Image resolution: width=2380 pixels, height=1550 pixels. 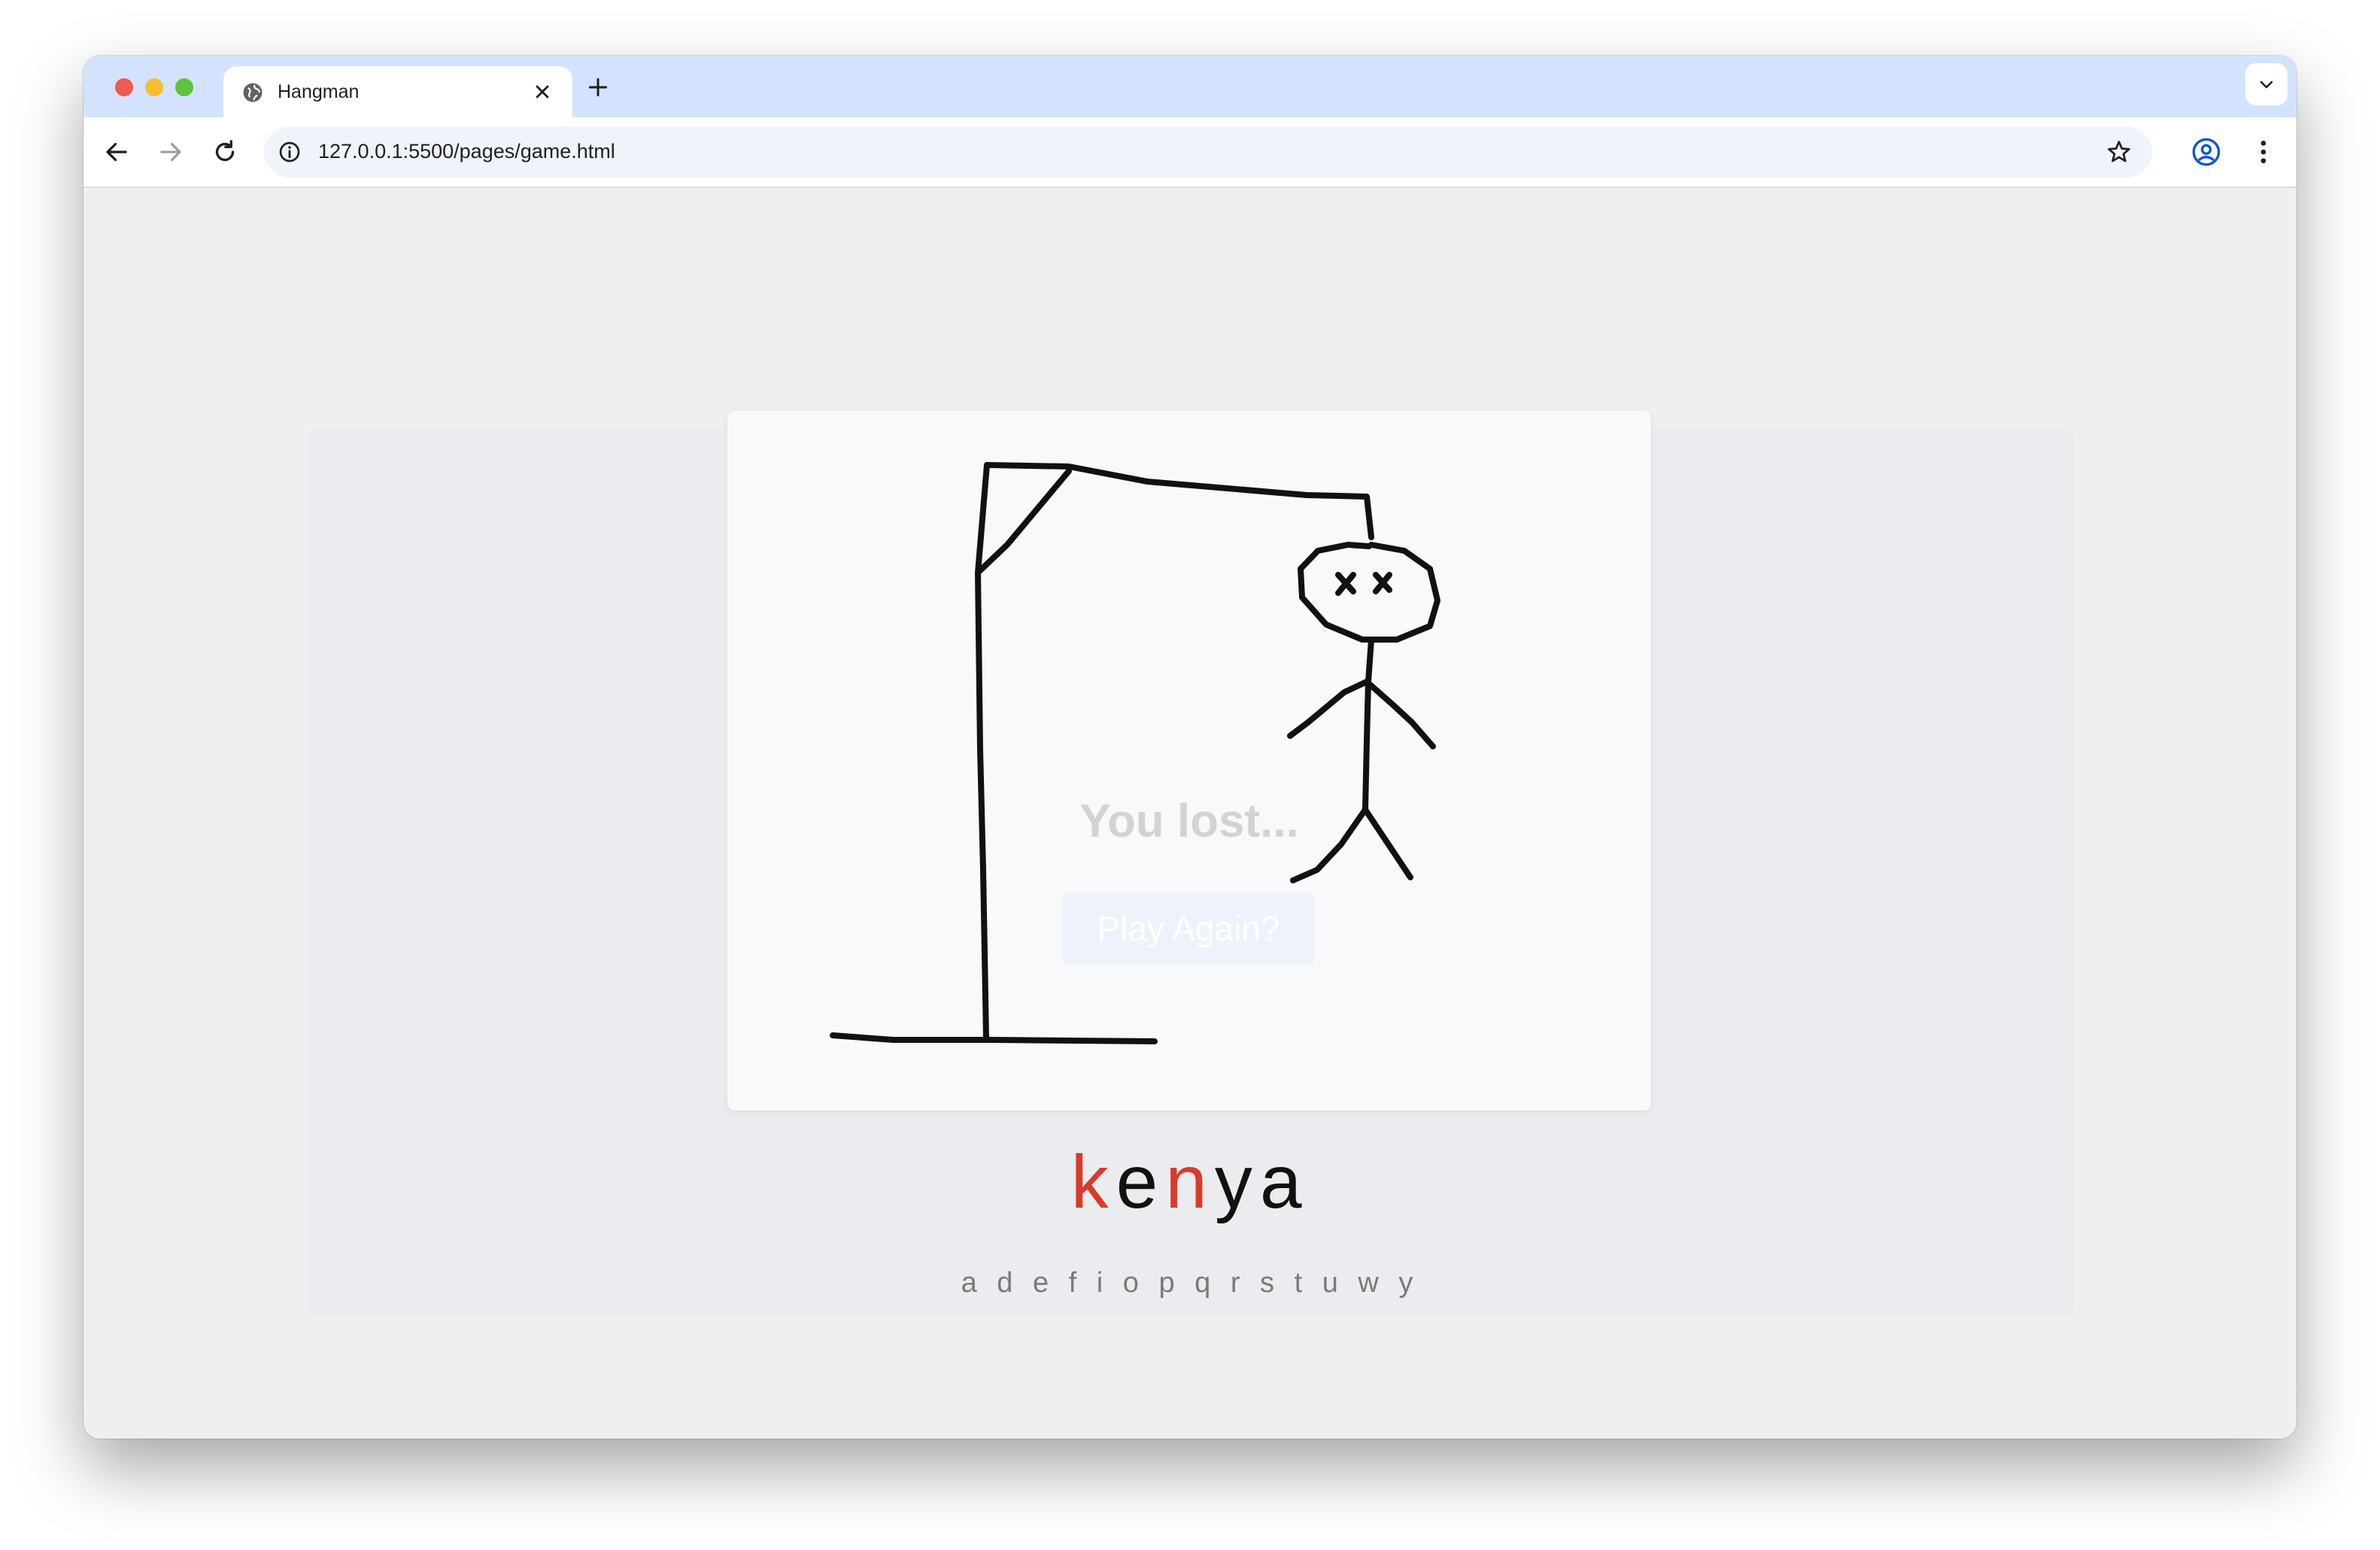 I want to click on globe-icon, so click(x=253, y=92).